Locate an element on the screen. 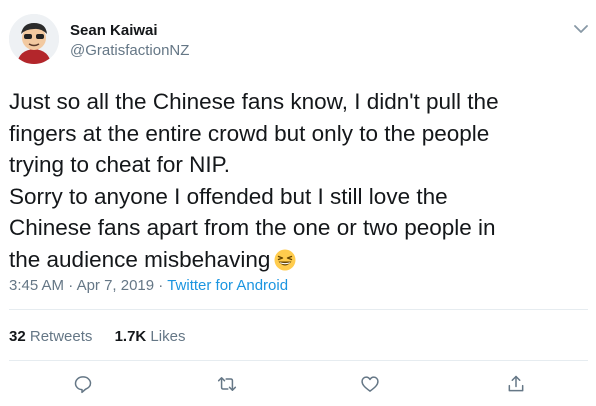 Image resolution: width=596 pixels, height=406 pixels. author-display-name: Sean Kaiwai is located at coordinates (114, 30).